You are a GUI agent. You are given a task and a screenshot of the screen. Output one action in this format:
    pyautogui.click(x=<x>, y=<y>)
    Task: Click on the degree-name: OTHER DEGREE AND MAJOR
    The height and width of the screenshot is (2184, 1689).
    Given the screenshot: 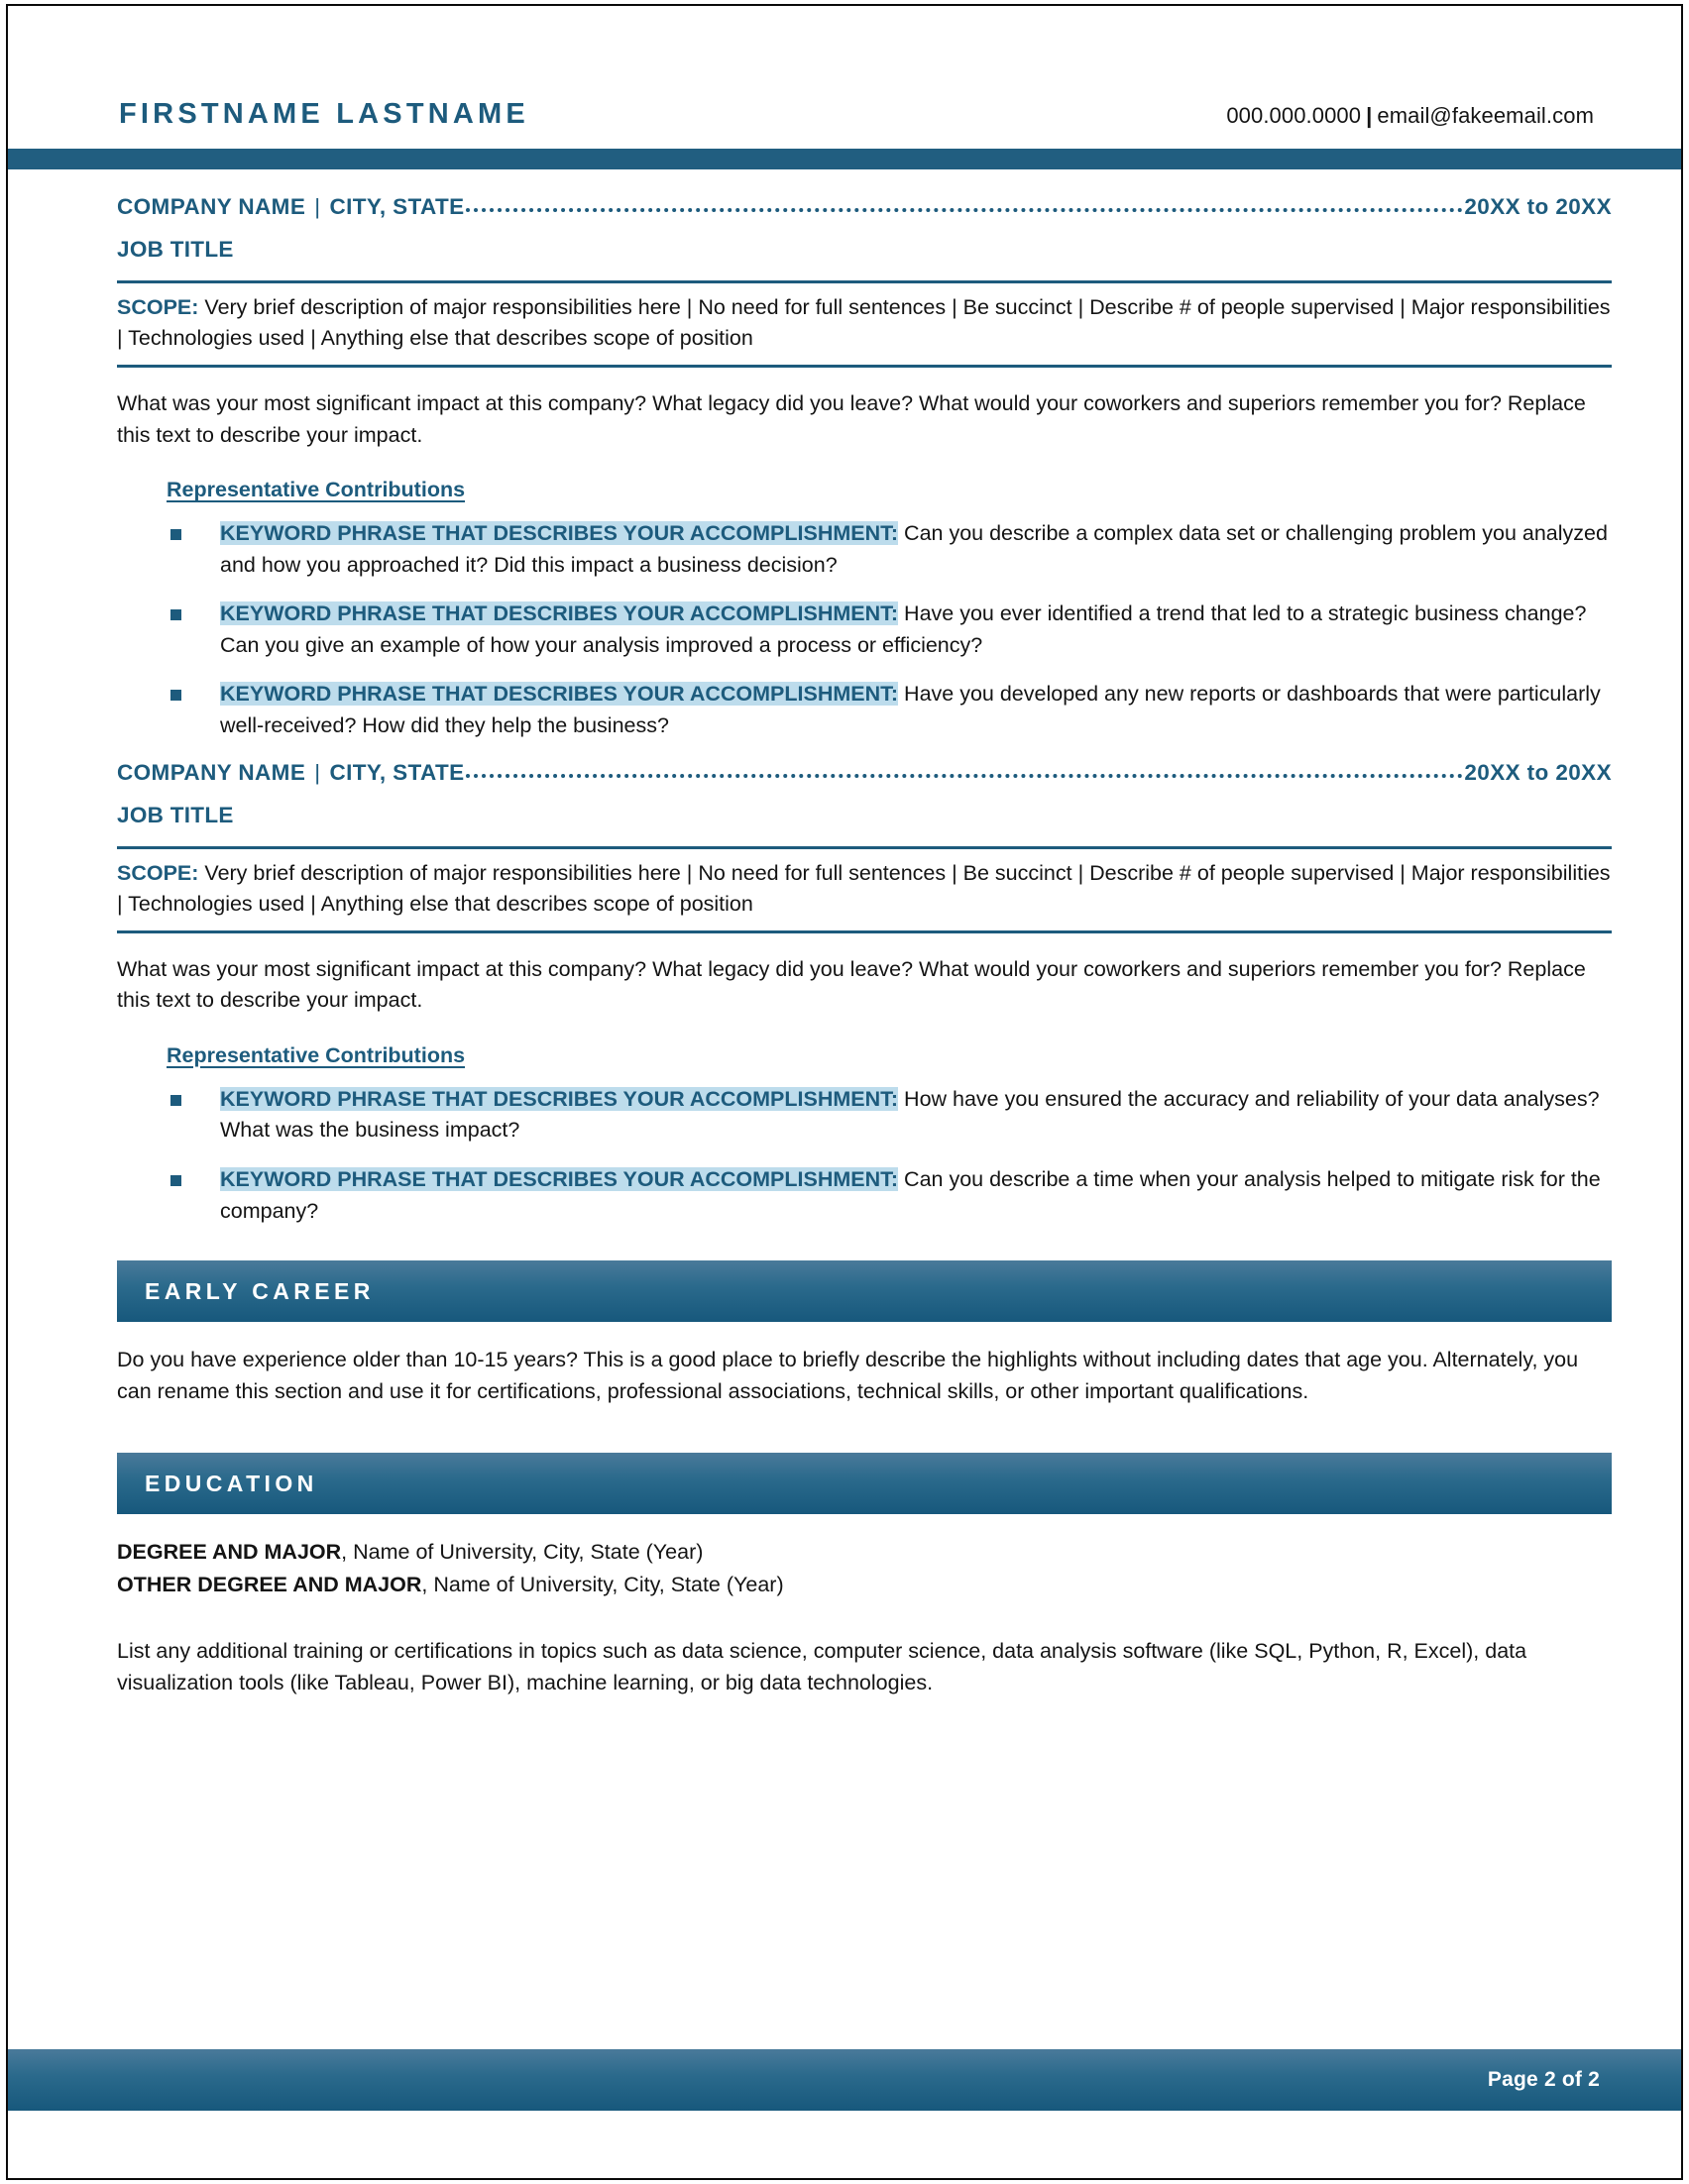 What is the action you would take?
    pyautogui.click(x=269, y=1584)
    